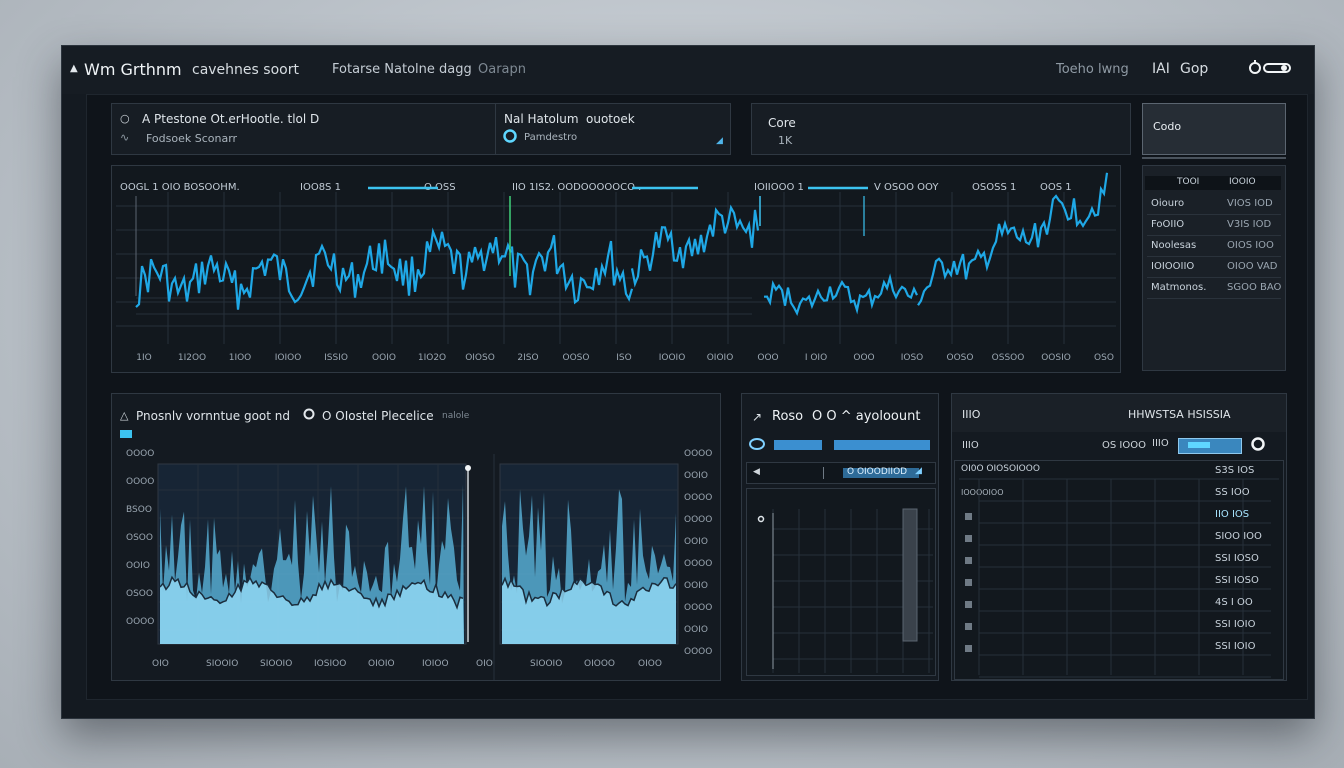  What do you see at coordinates (841, 473) in the screenshot?
I see `order-input-bar: ◀ O OIOODIIOD ◢` at bounding box center [841, 473].